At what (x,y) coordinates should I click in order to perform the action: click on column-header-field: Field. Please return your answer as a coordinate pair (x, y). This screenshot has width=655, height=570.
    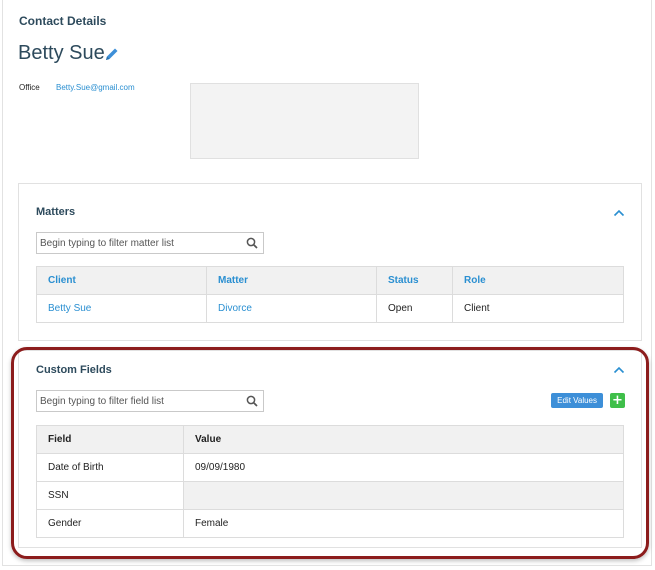
    Looking at the image, I should click on (110, 439).